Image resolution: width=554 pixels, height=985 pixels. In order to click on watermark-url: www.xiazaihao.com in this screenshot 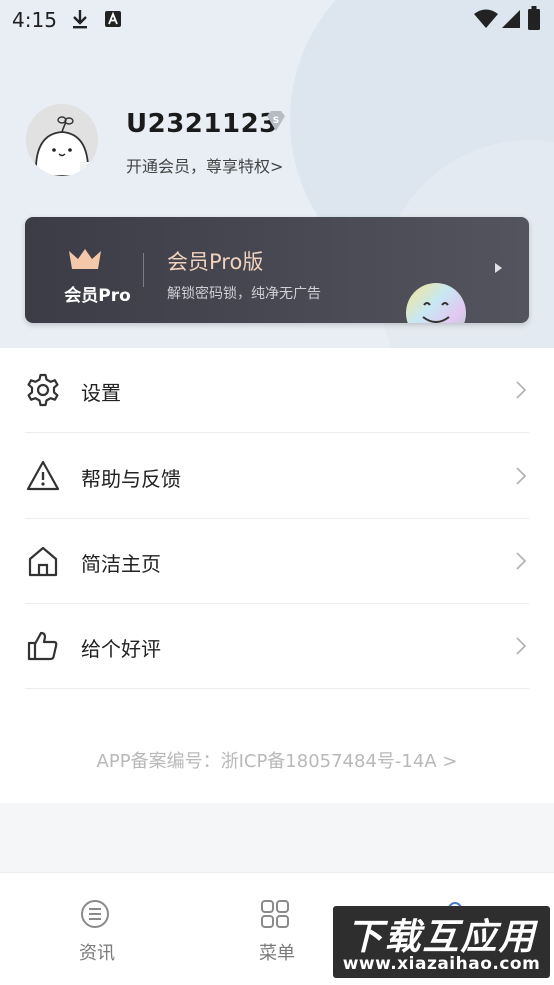, I will do `click(441, 964)`.